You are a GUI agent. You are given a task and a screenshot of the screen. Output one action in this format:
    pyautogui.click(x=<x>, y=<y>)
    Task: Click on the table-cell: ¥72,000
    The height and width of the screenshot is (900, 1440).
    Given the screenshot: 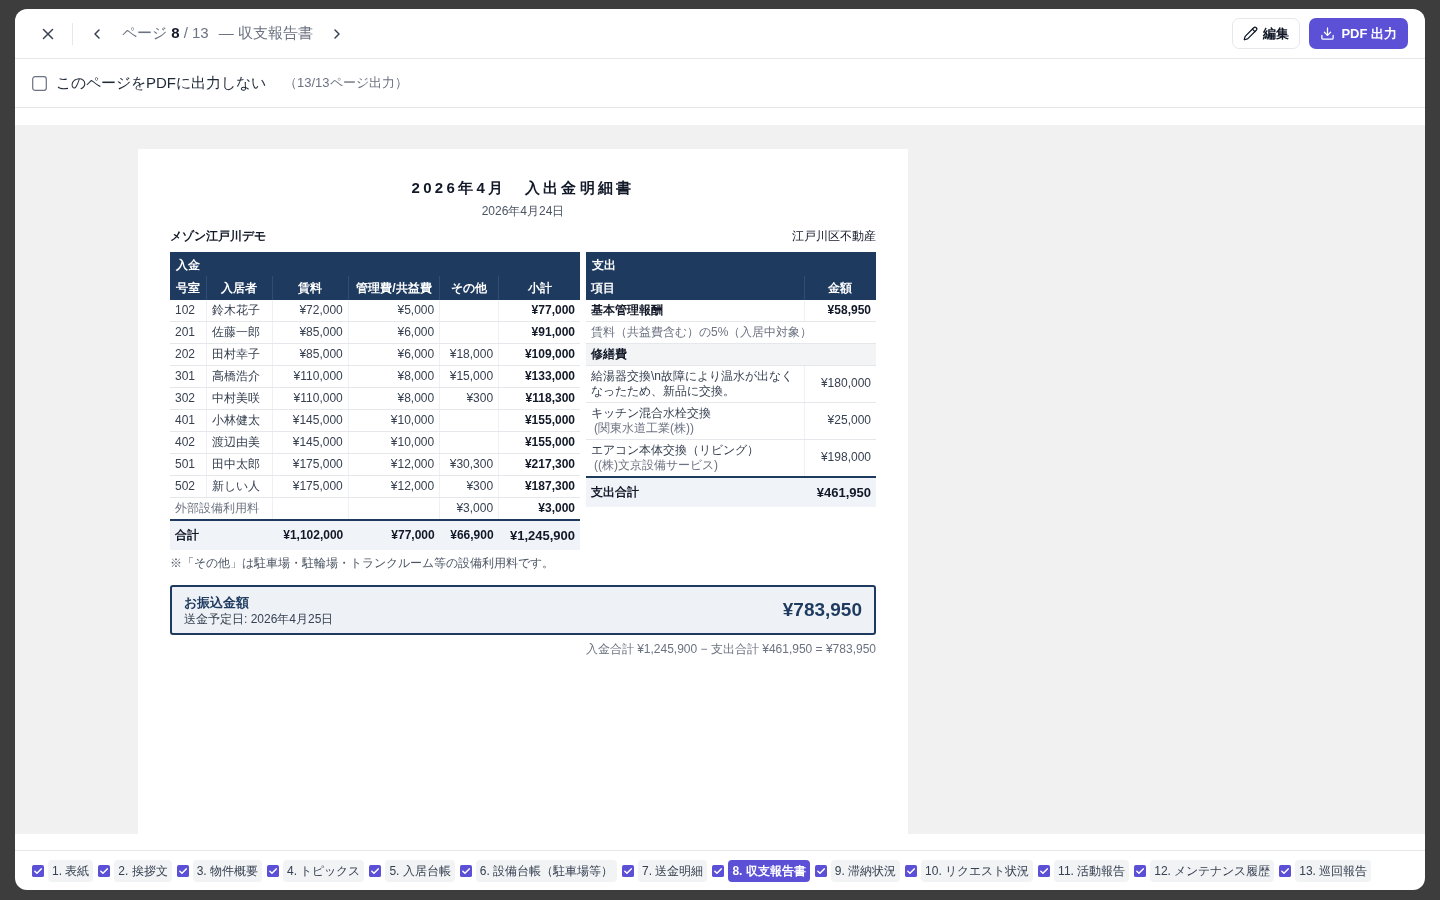 What is the action you would take?
    pyautogui.click(x=310, y=310)
    